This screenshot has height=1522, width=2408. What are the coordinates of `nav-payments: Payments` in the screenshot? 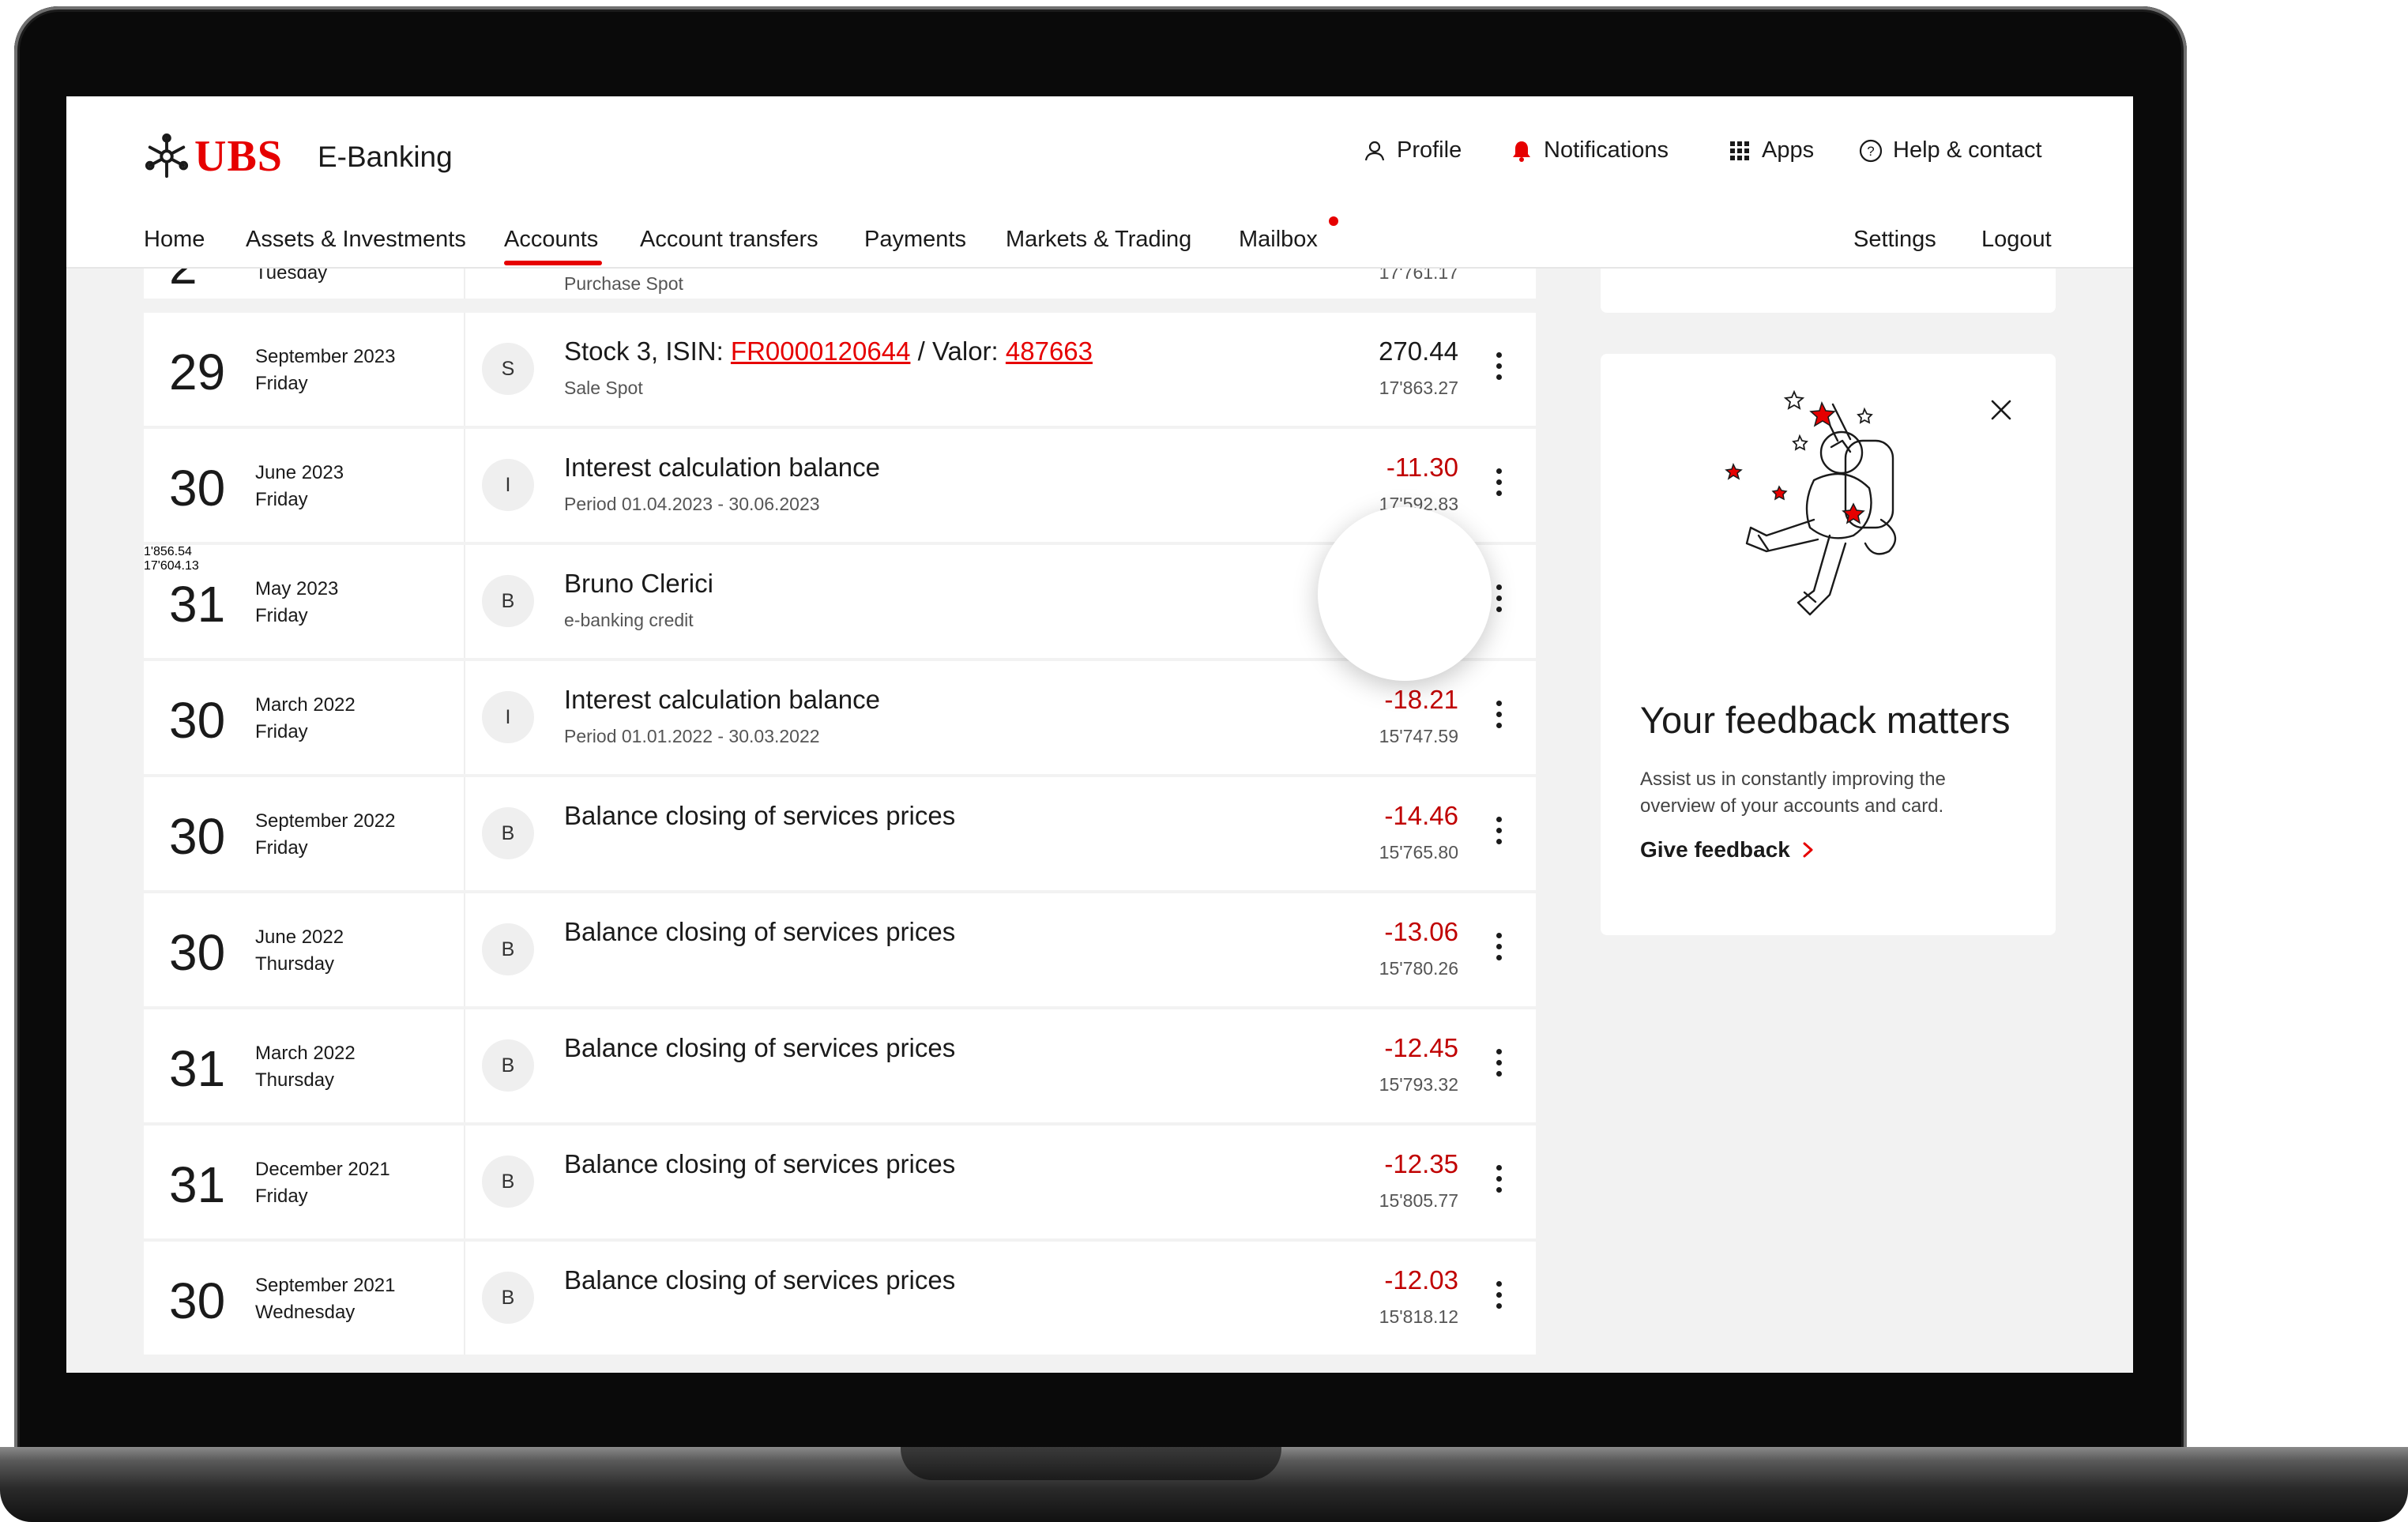 It's located at (915, 240).